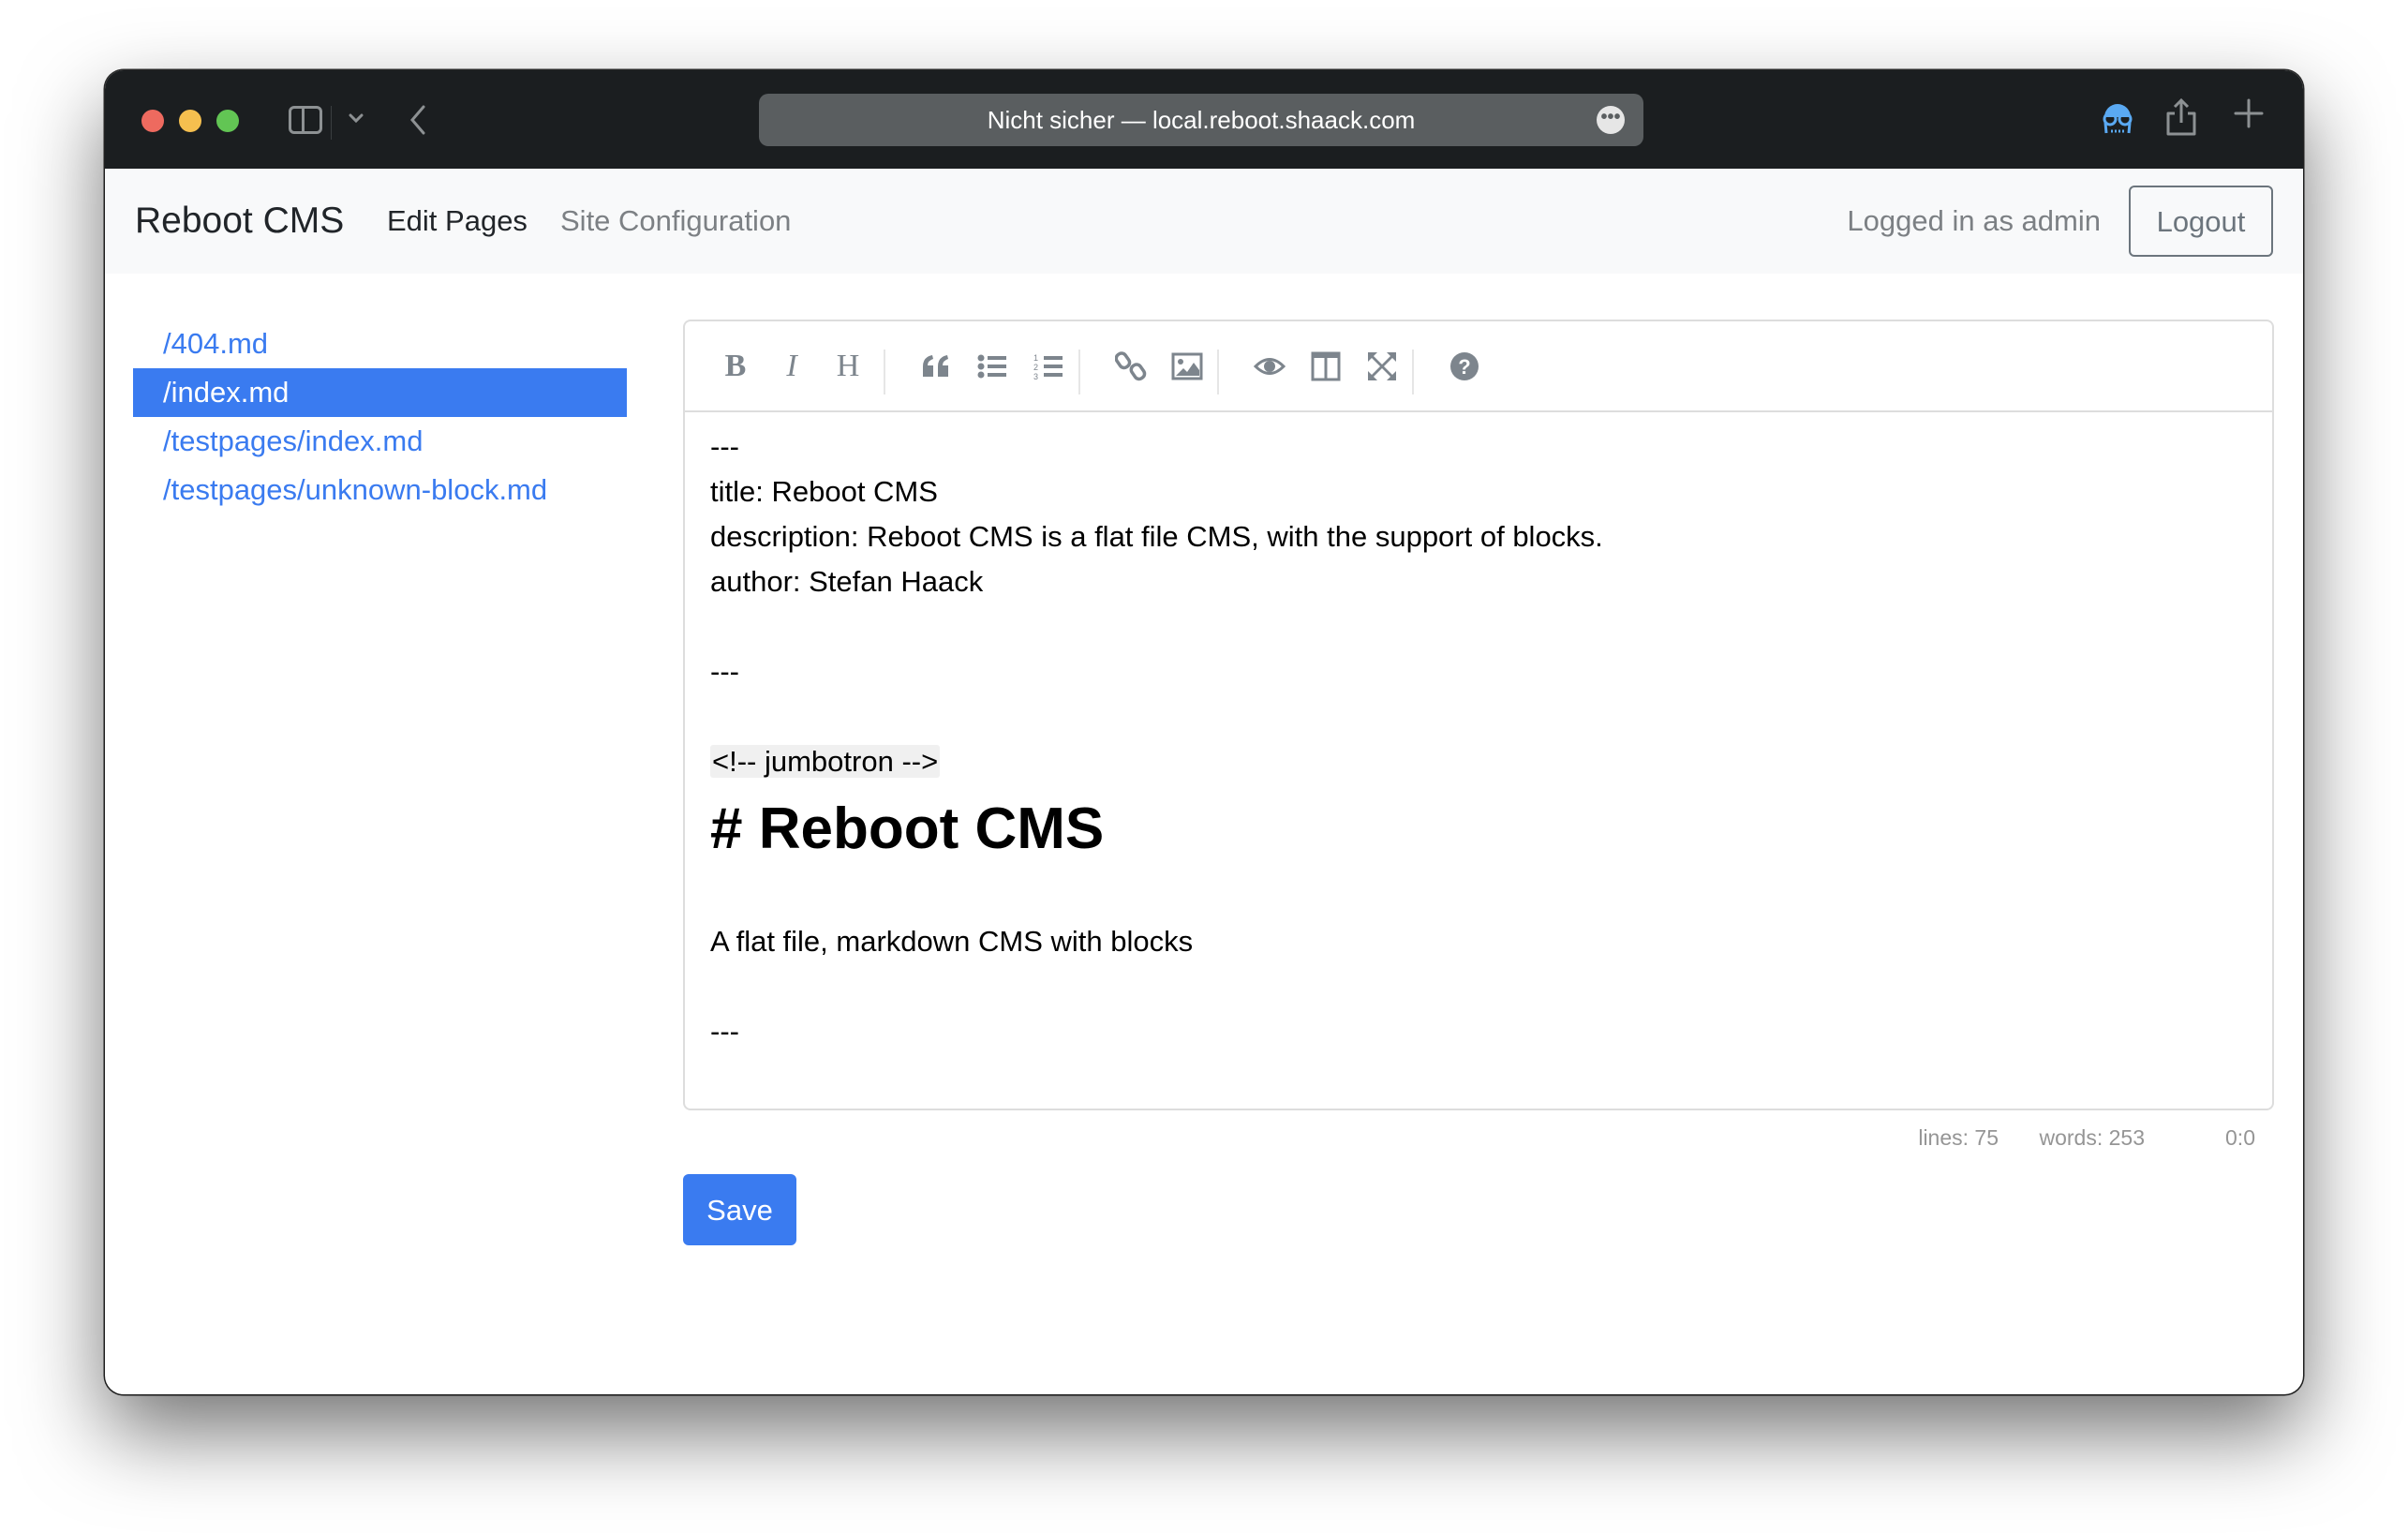 Image resolution: width=2408 pixels, height=1533 pixels. I want to click on editor-statusbar: lines: 75 words: 253 0:0, so click(1479, 1144).